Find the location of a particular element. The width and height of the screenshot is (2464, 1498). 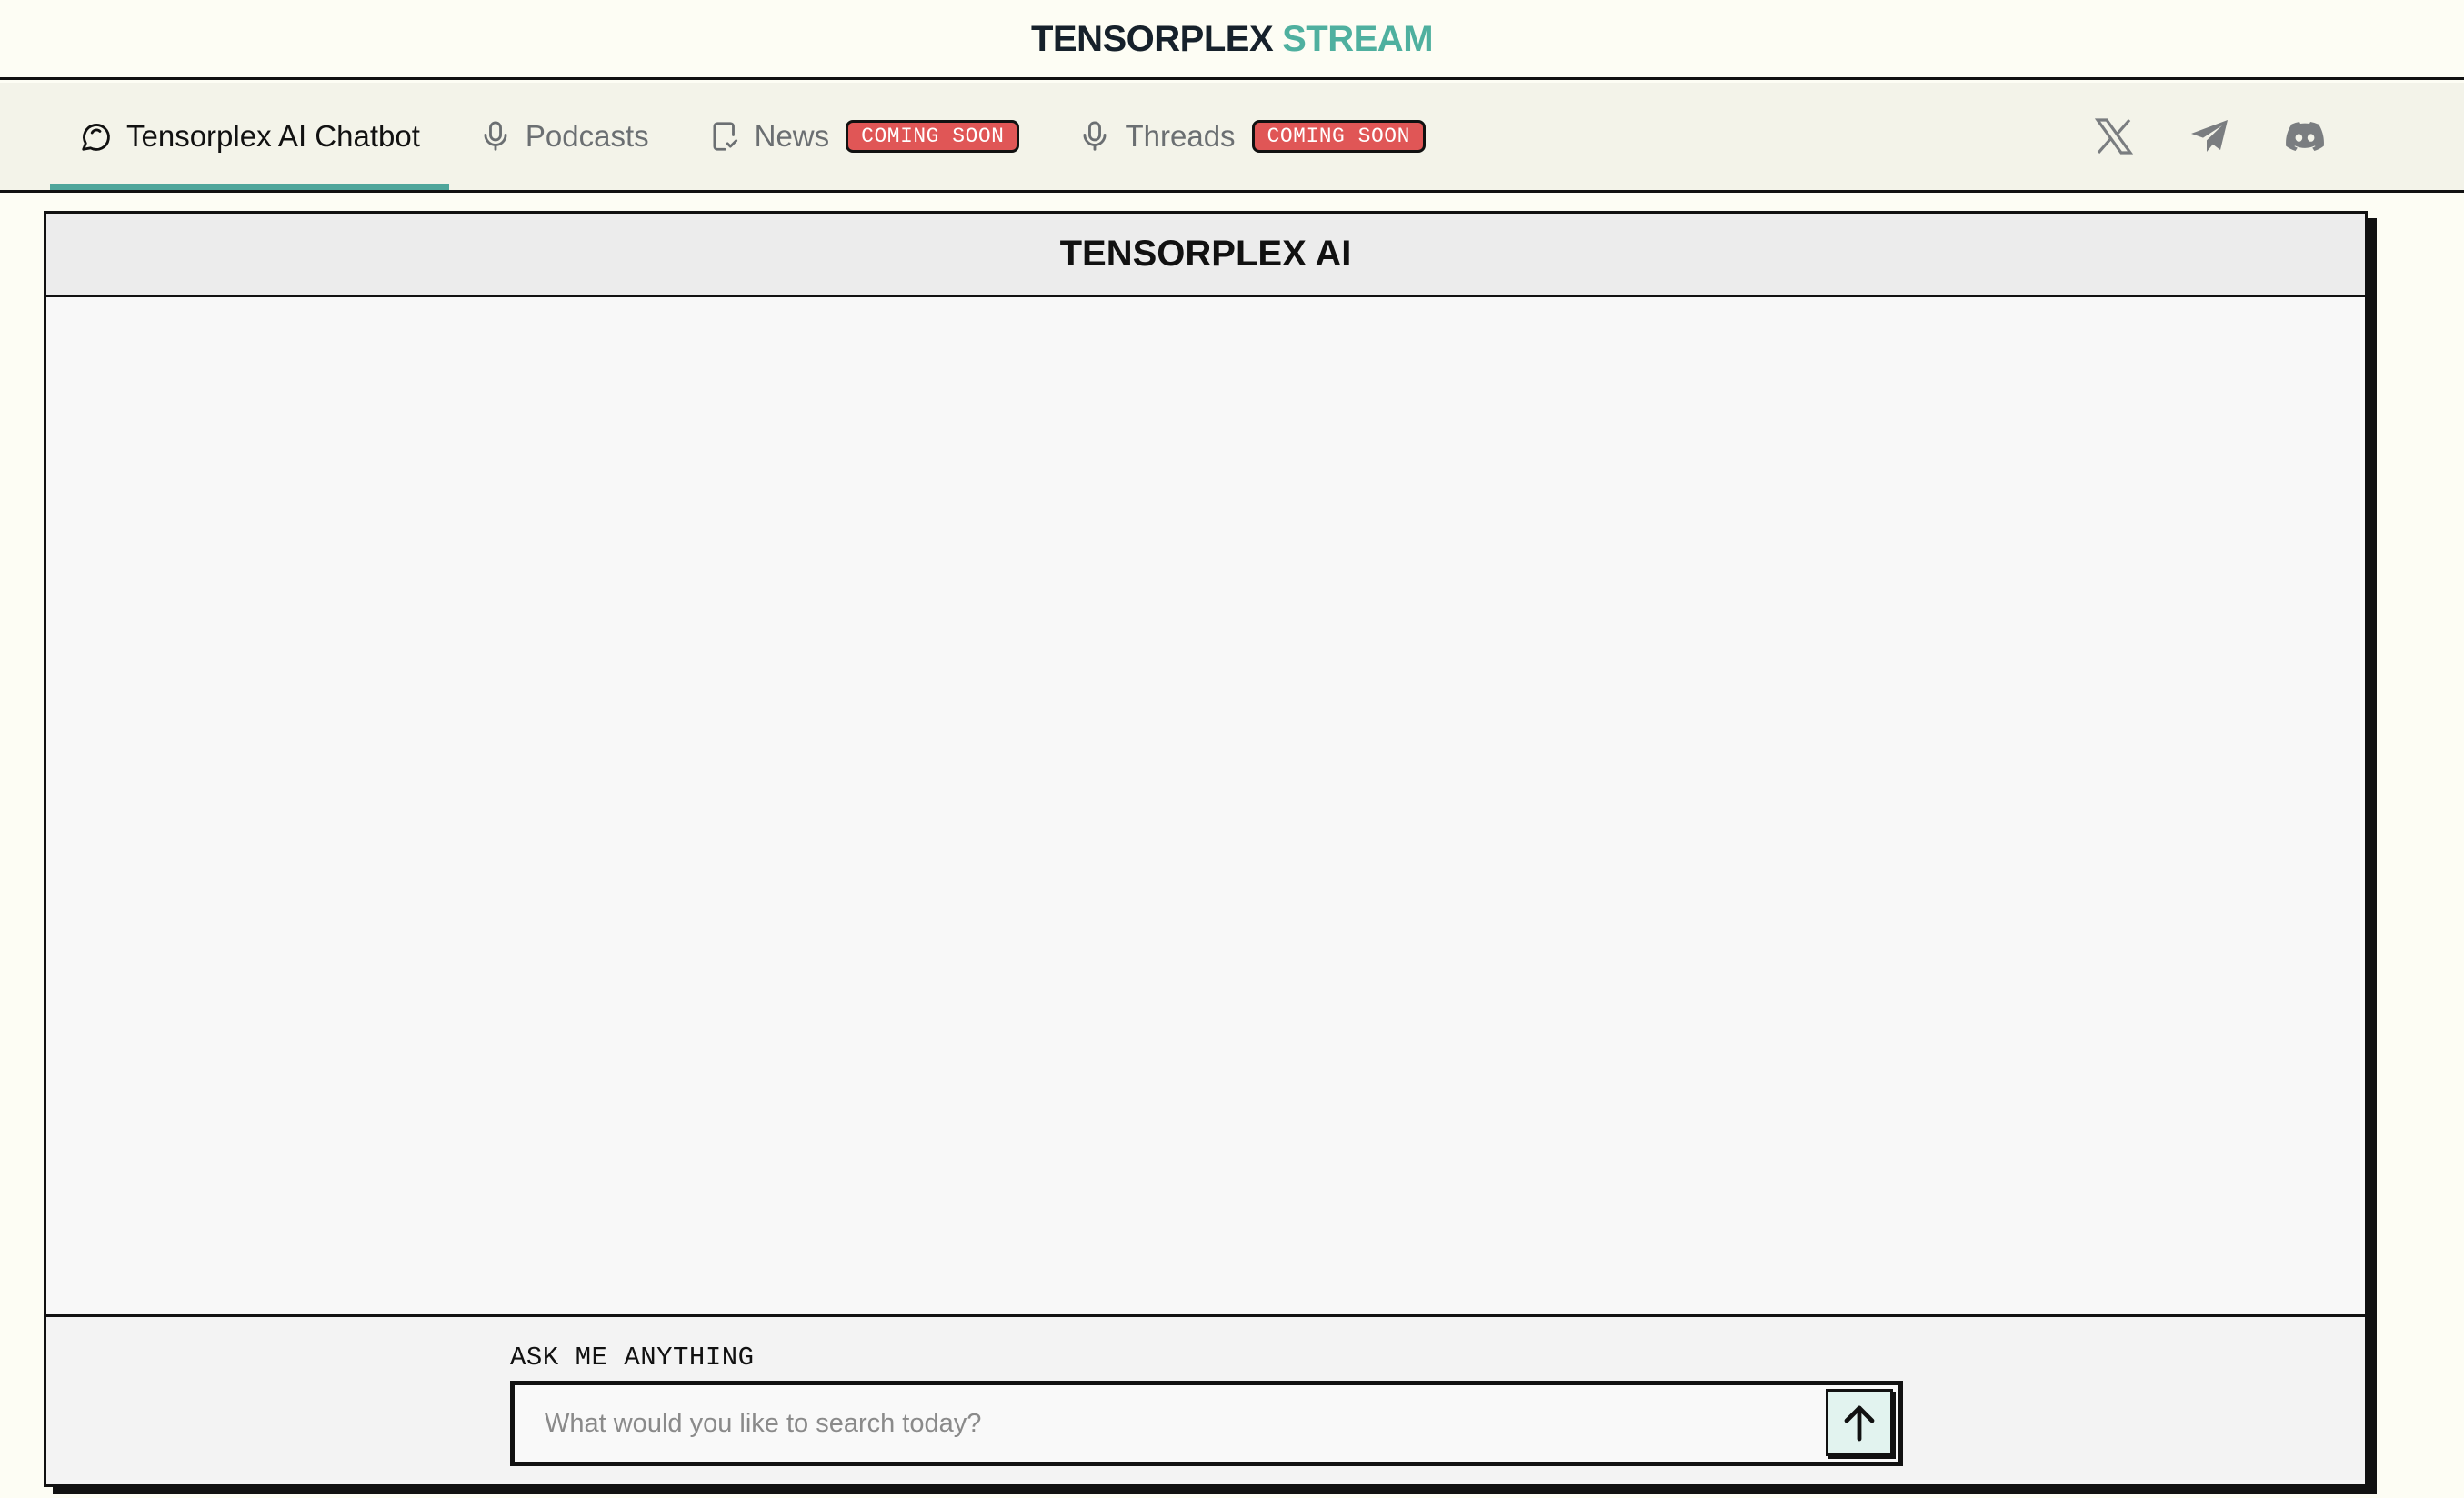

tab-threads: Threads COMING SOON is located at coordinates (1251, 136).